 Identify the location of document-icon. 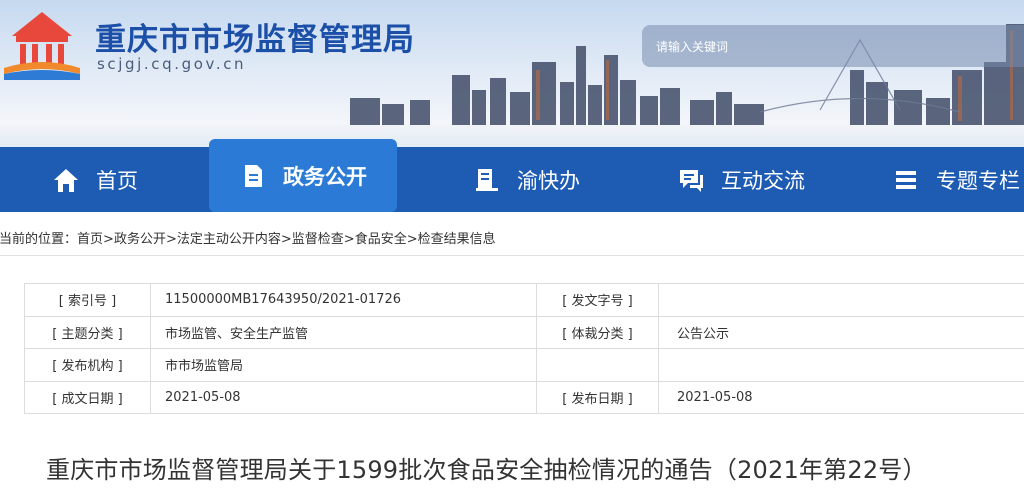
(253, 175).